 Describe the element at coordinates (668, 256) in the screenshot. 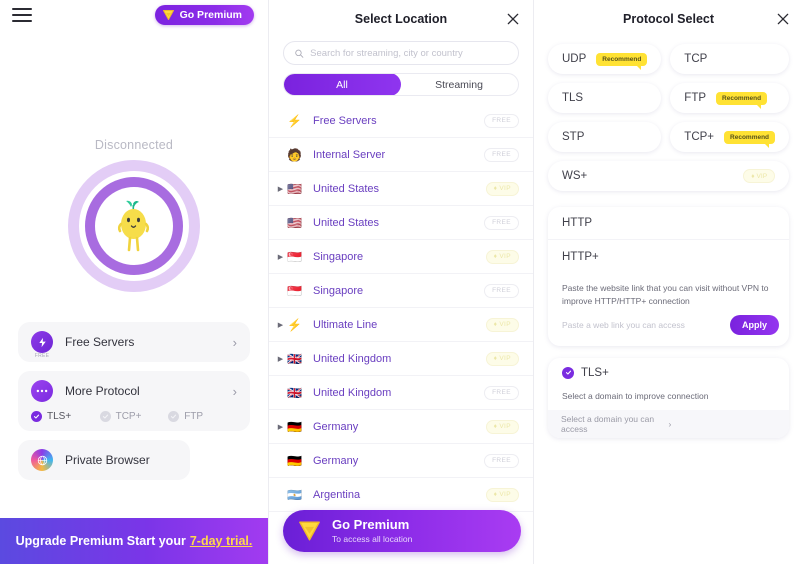

I see `http-plus-option-row: HTTP+` at that location.